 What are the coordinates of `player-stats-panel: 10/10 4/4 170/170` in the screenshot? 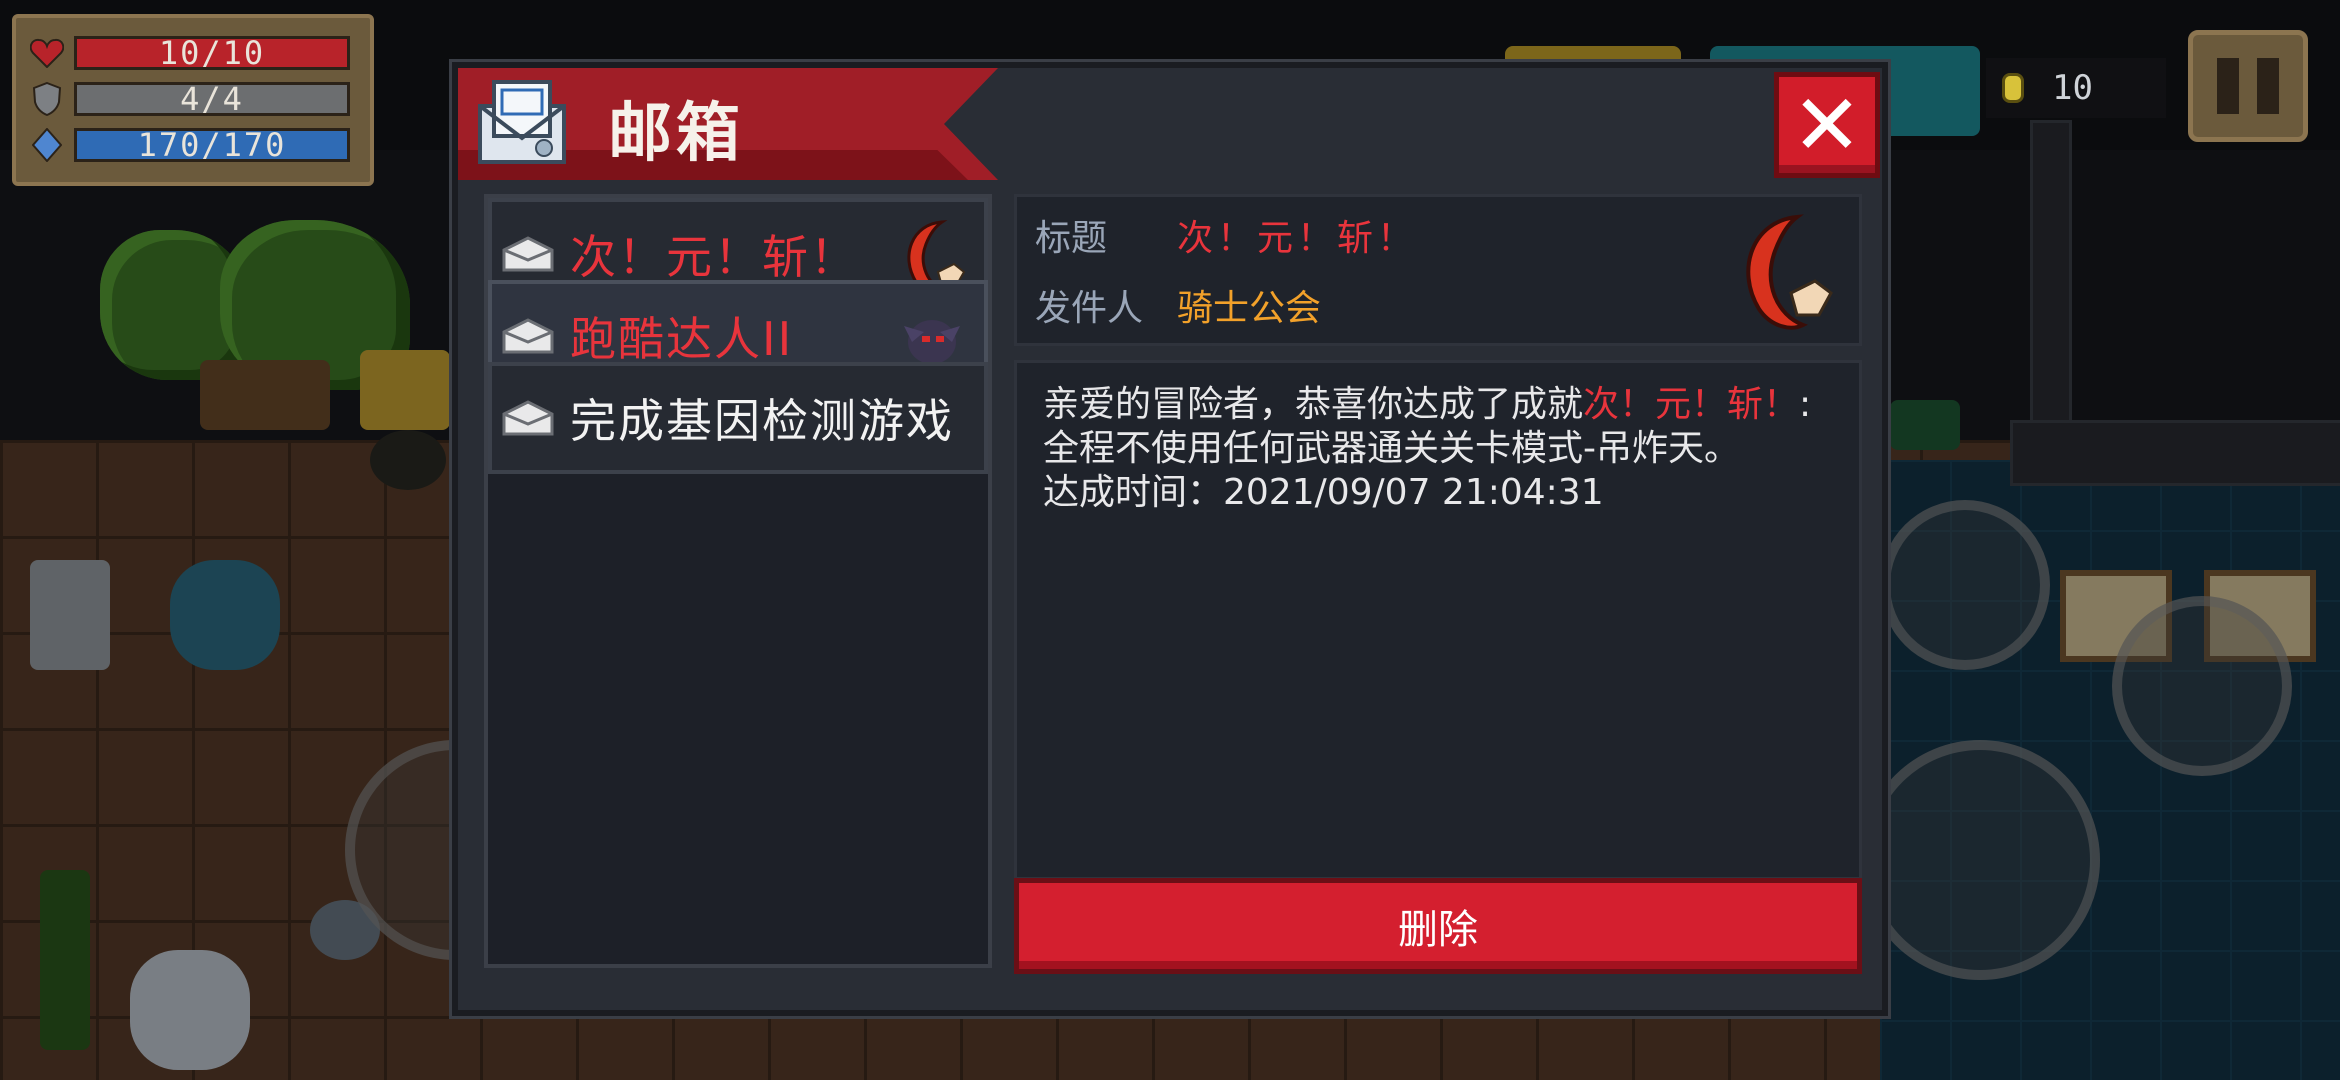 It's located at (193, 100).